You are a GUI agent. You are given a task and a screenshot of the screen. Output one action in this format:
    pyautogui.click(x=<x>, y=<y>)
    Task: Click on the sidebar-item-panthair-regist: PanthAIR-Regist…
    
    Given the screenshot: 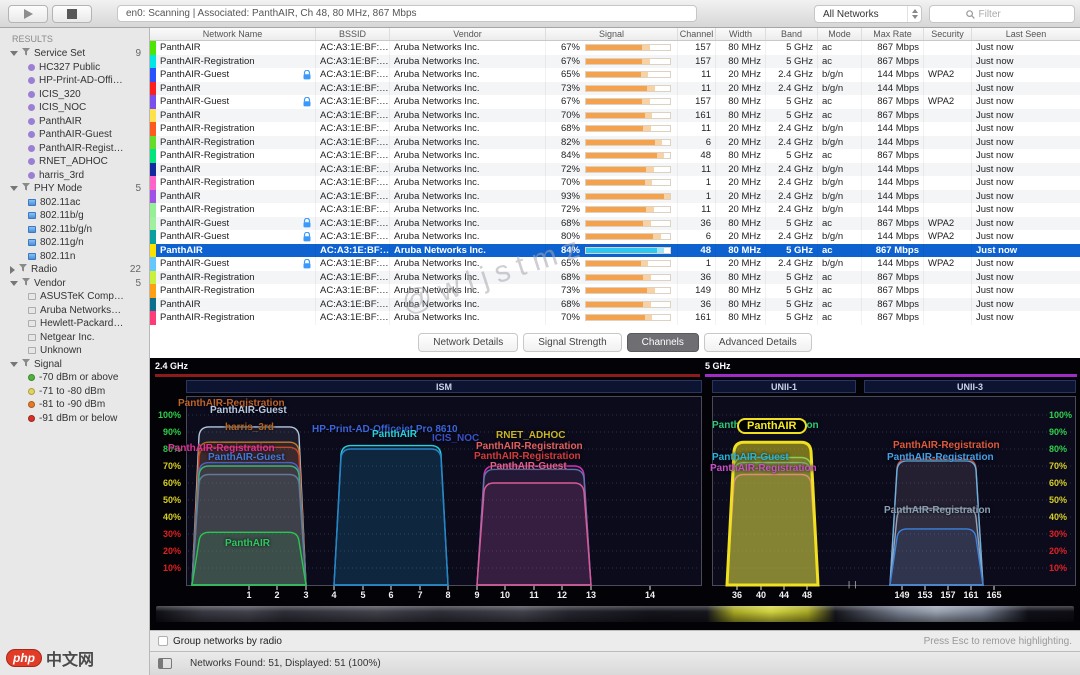 What is the action you would take?
    pyautogui.click(x=74, y=149)
    